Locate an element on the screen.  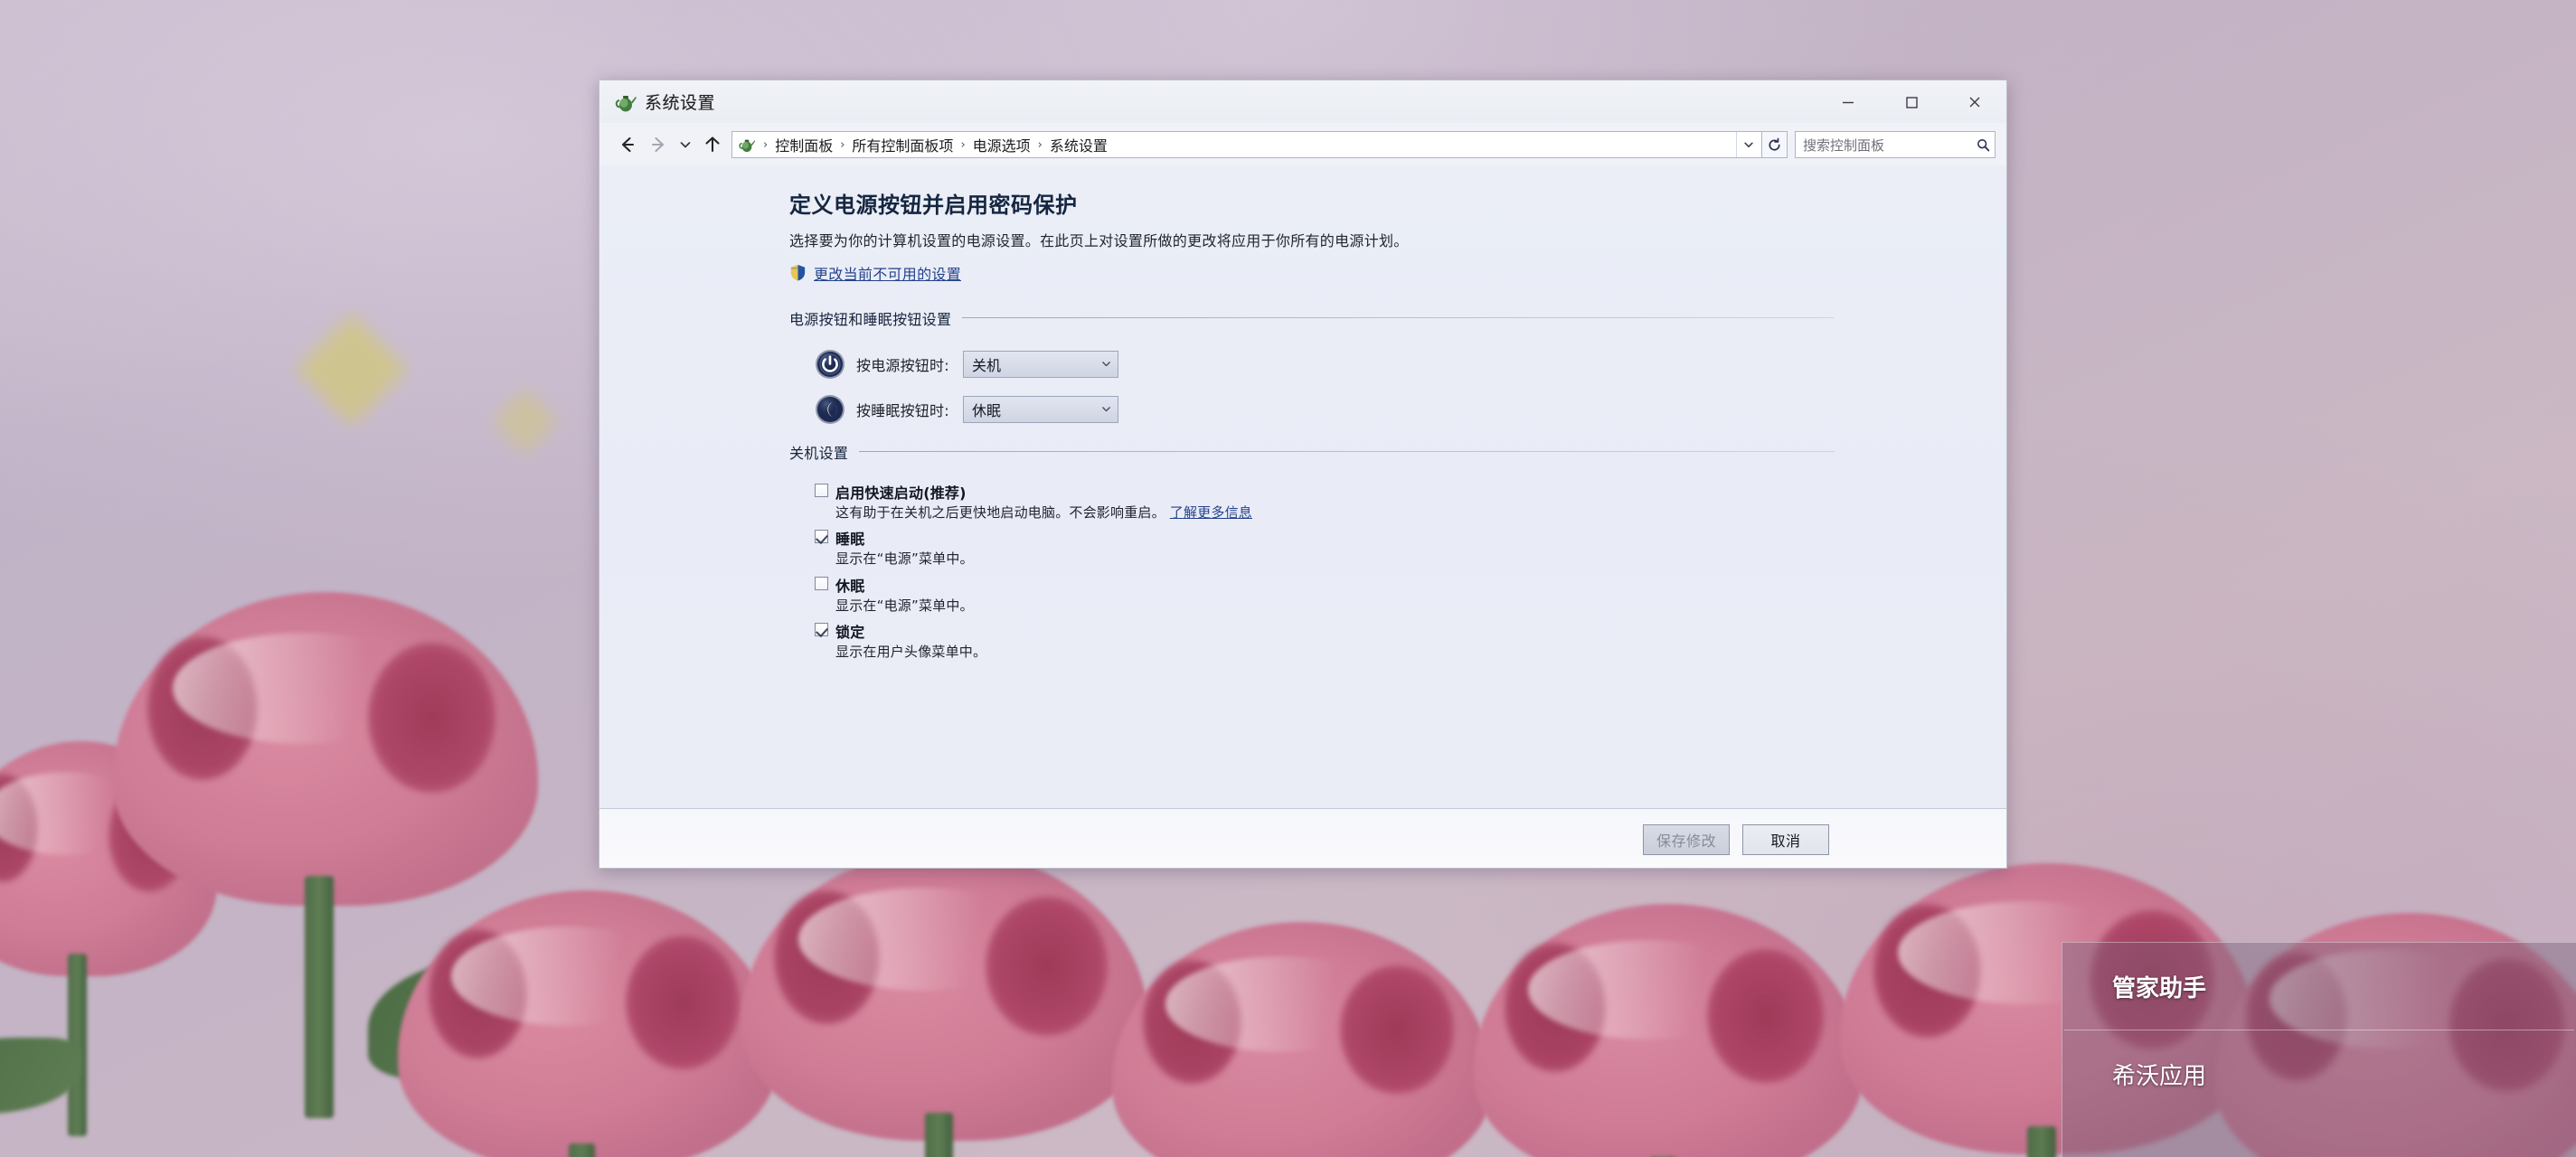
checkbox-desc-sleep: 显示在“电源”菜单中。 is located at coordinates (904, 559).